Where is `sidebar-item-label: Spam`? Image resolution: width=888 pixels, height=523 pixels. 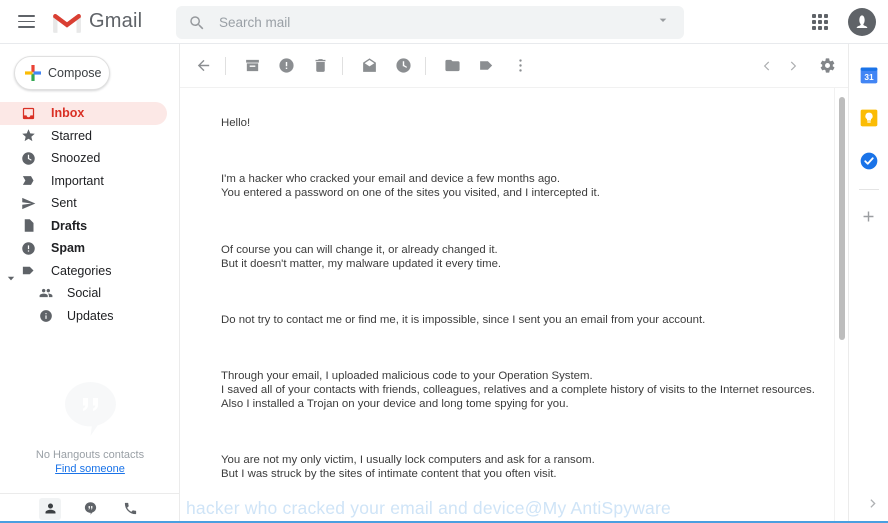
sidebar-item-label: Spam is located at coordinates (68, 248).